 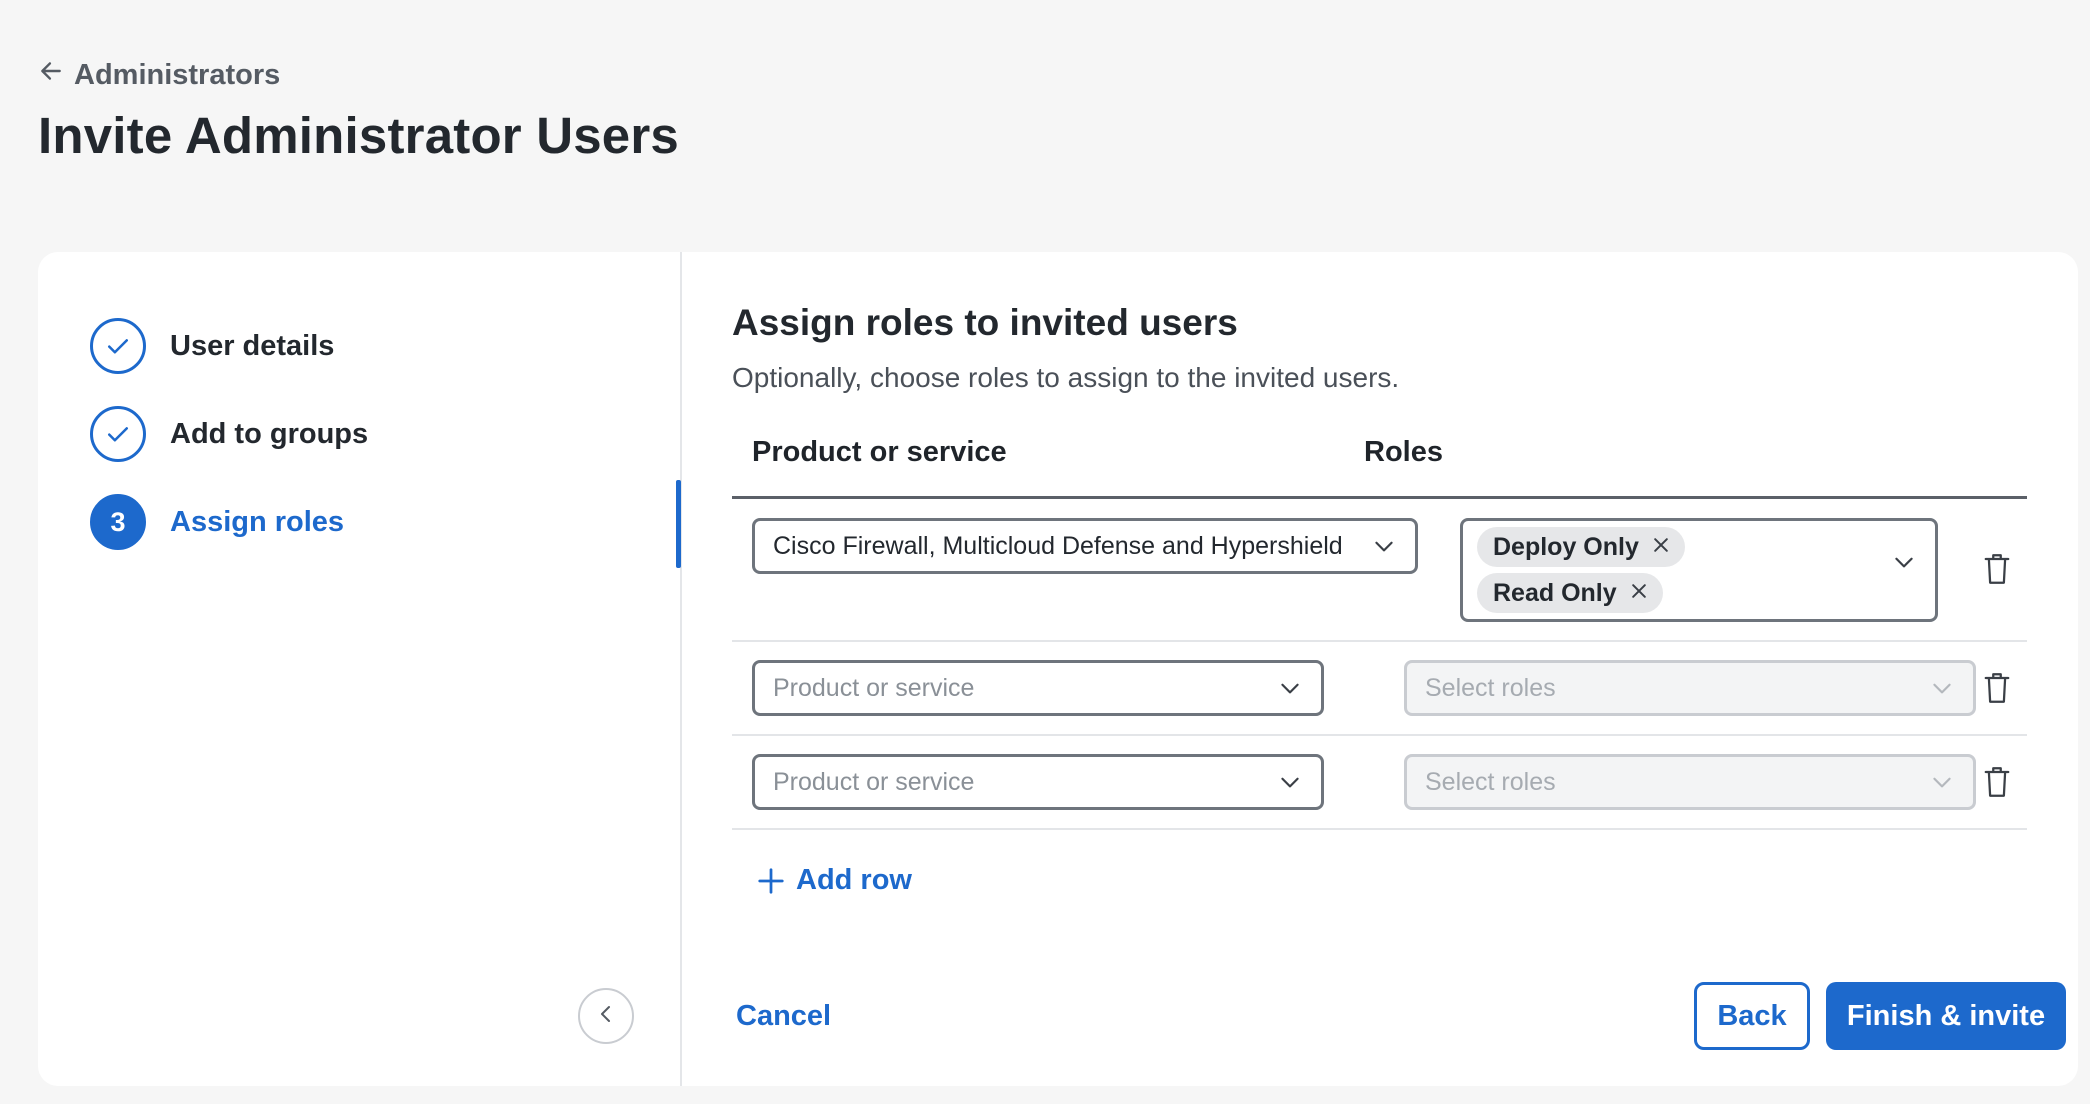 I want to click on step-label: User details, so click(x=252, y=345).